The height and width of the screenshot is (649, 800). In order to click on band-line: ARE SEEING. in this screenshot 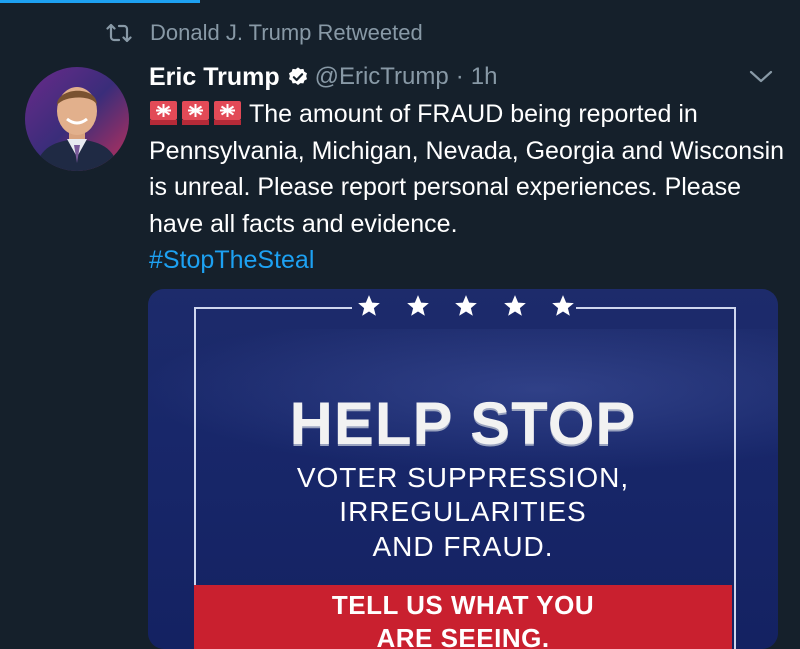, I will do `click(463, 636)`.